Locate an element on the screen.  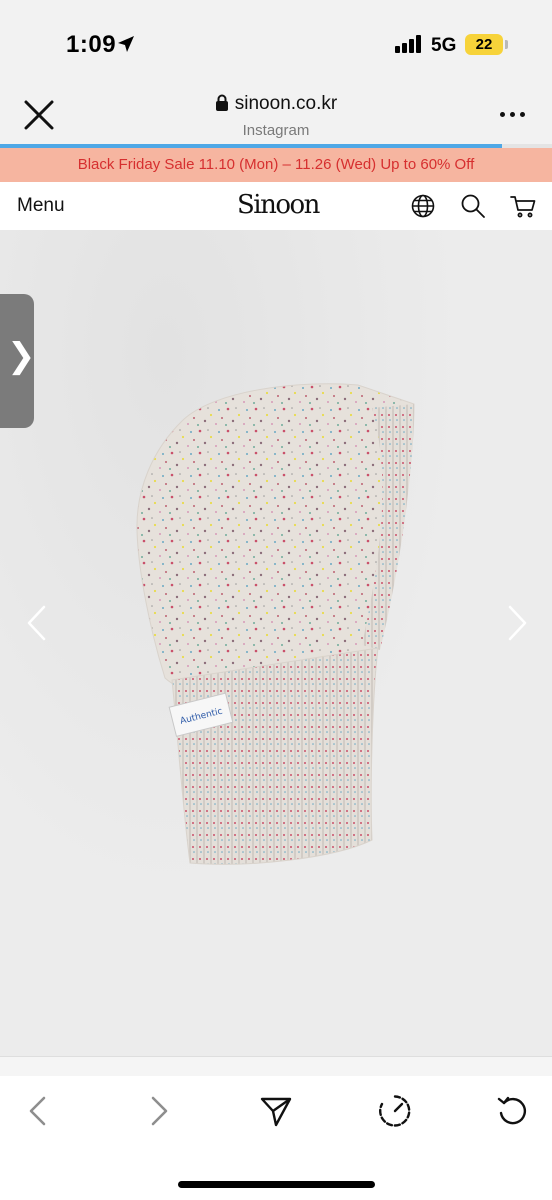
open-in-browser-icon is located at coordinates (395, 1111).